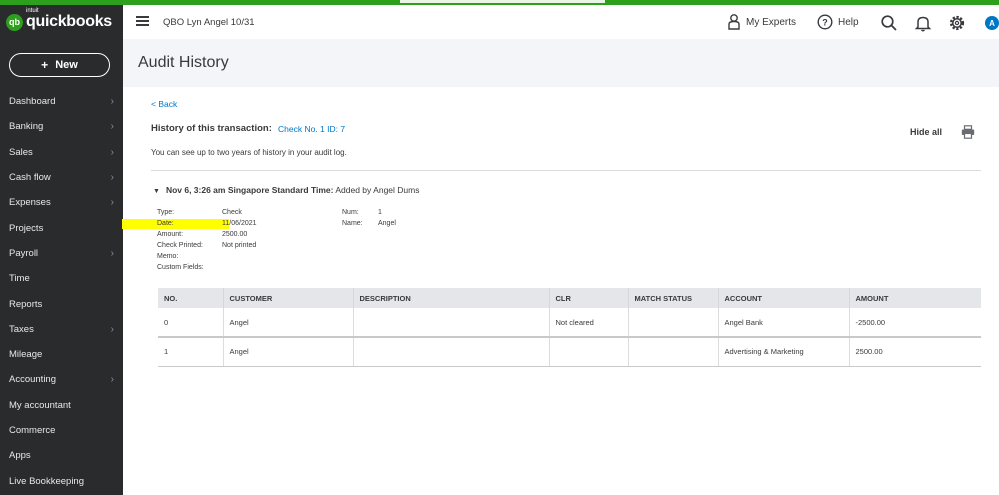  I want to click on sidebar-item-label: Time, so click(19, 279).